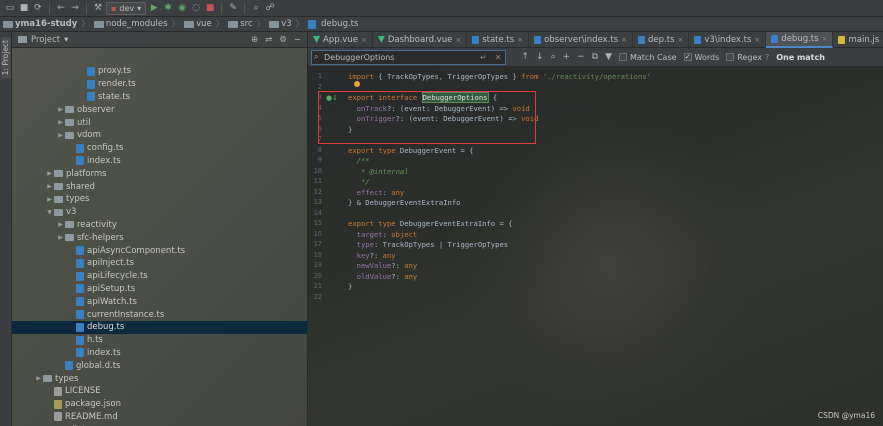 The image size is (883, 426). I want to click on collapse-all-icon: ⇌, so click(268, 40).